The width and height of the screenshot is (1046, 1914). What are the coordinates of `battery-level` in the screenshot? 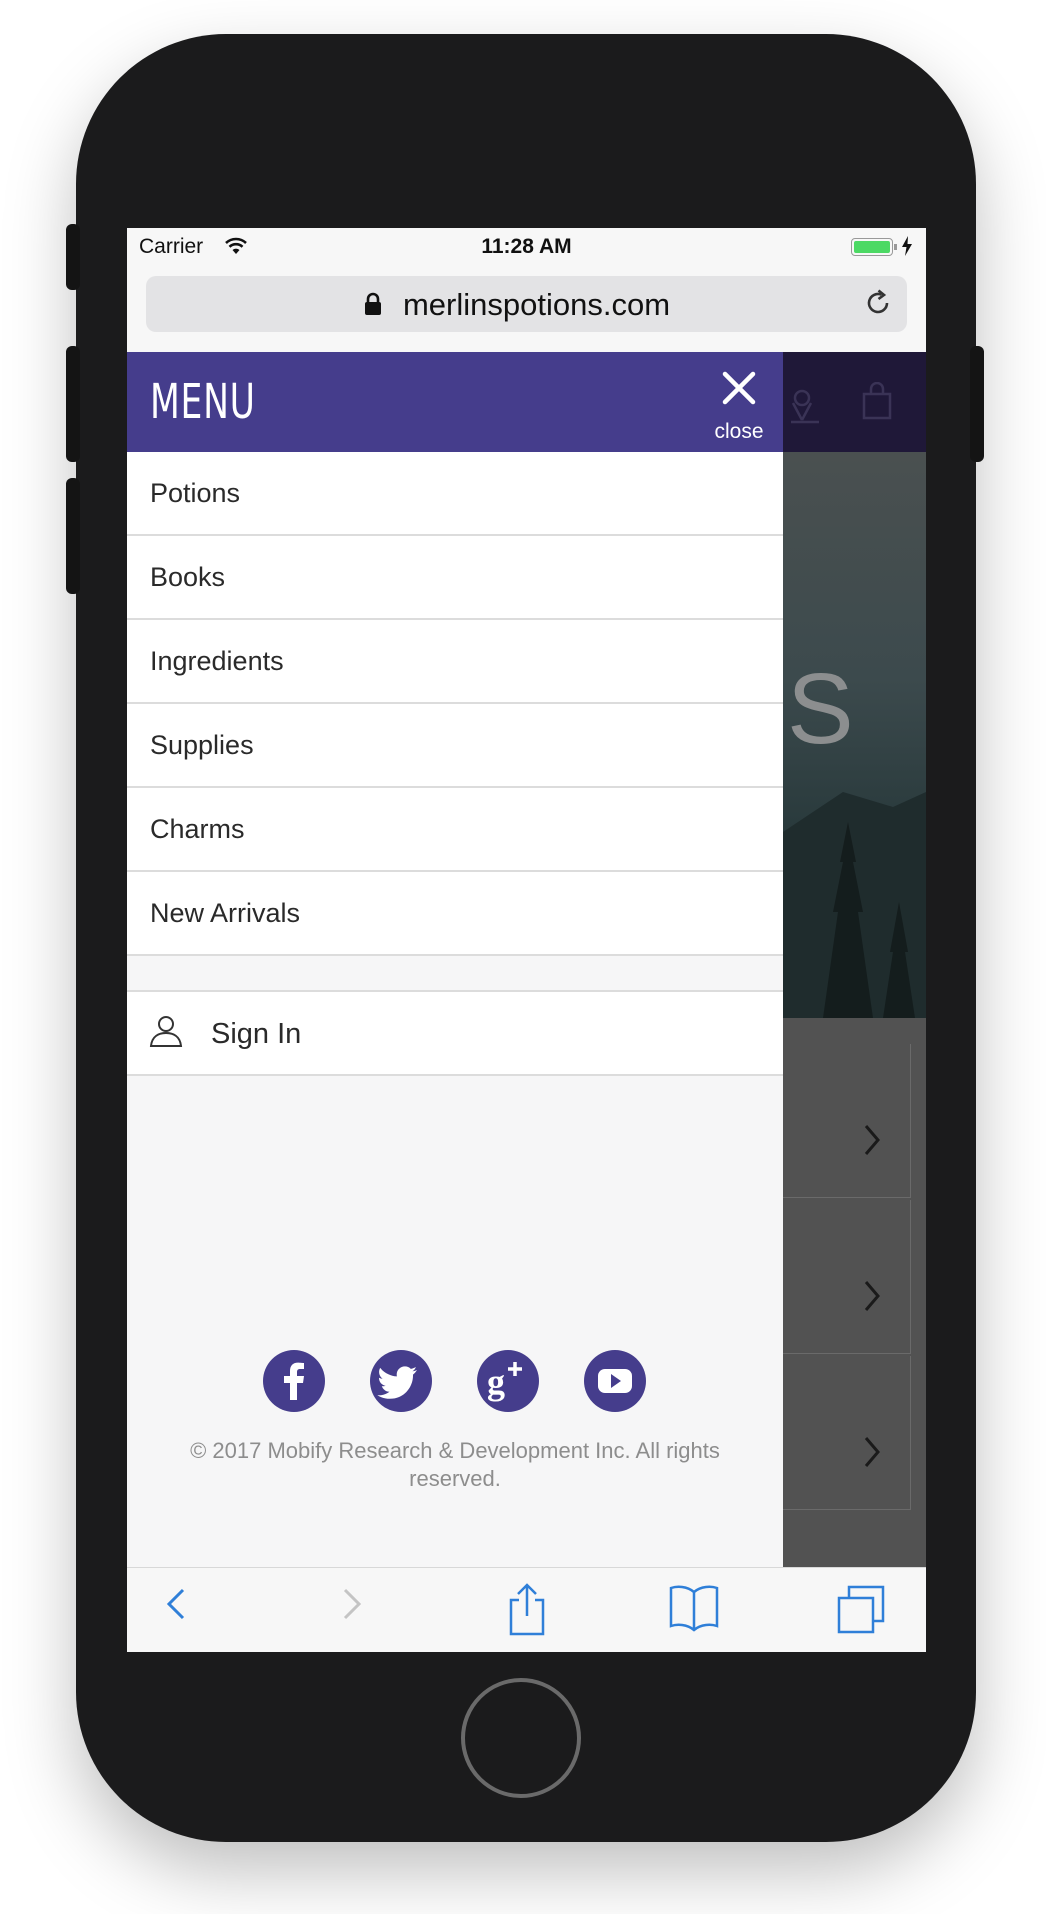 It's located at (872, 247).